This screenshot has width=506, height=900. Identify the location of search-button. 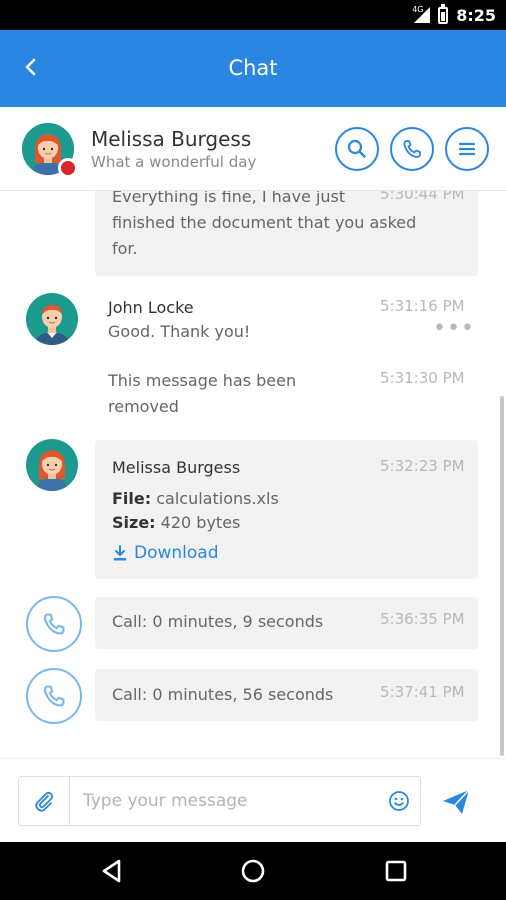
(357, 149).